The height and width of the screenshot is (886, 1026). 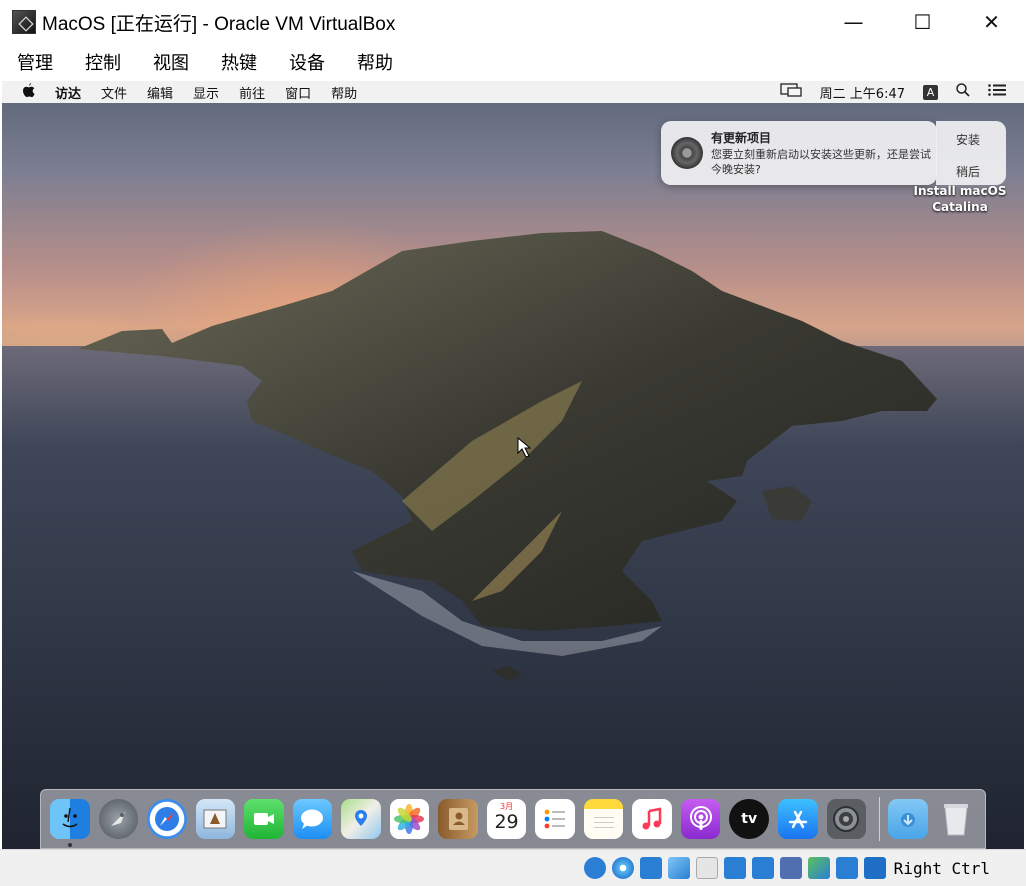 What do you see at coordinates (971, 153) in the screenshot?
I see `notification-actions: 安装 稍后` at bounding box center [971, 153].